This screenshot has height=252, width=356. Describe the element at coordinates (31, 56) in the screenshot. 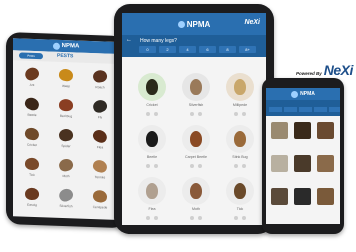

I see `nav-button: Pests` at that location.